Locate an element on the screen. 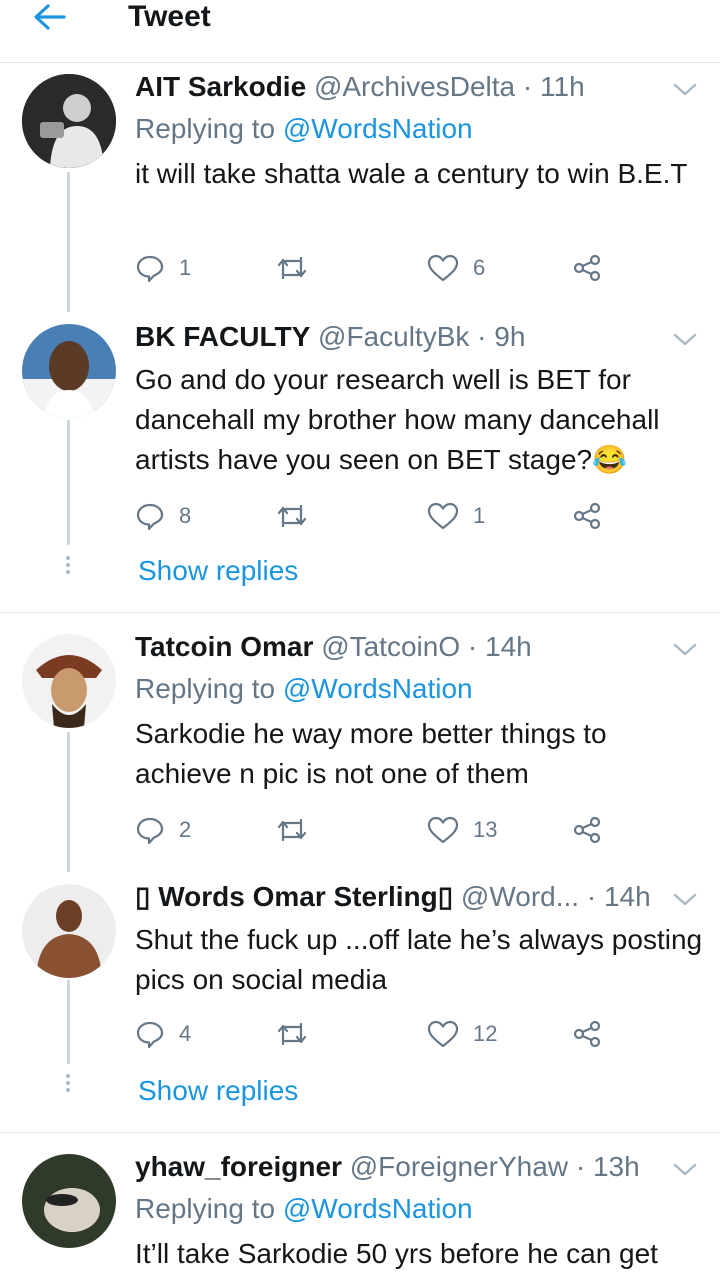 This screenshot has height=1280, width=720. action-bar: 4 12 is located at coordinates (375, 1034).